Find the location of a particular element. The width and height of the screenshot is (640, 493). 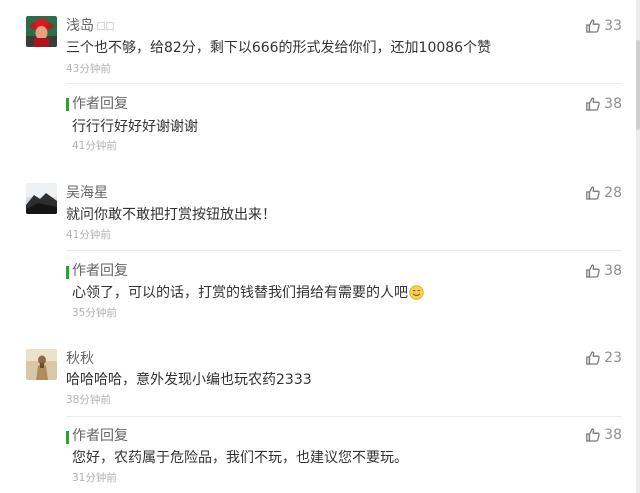

like-count: 23 is located at coordinates (613, 358).